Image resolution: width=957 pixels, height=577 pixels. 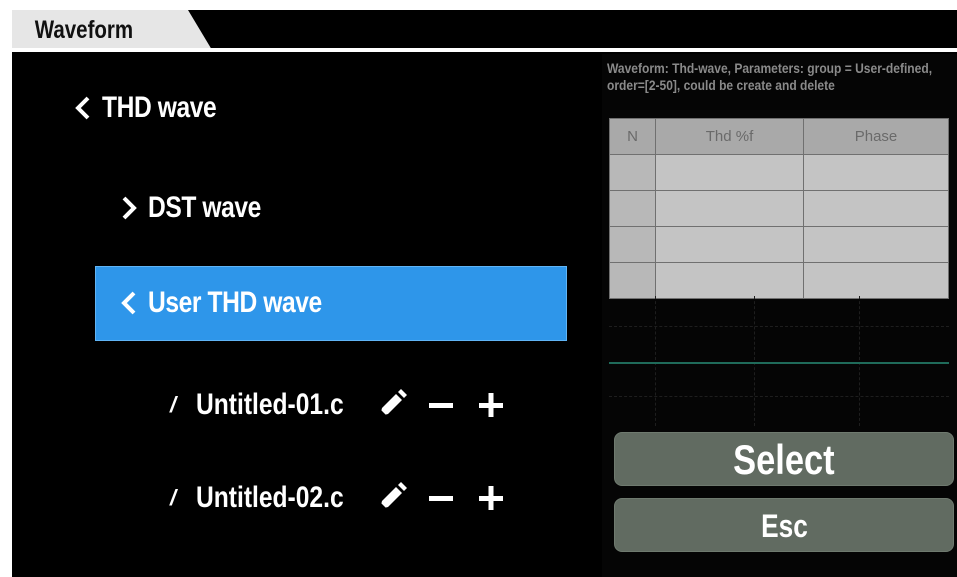 I want to click on file-row: / Untitled-01.c, so click(x=343, y=405).